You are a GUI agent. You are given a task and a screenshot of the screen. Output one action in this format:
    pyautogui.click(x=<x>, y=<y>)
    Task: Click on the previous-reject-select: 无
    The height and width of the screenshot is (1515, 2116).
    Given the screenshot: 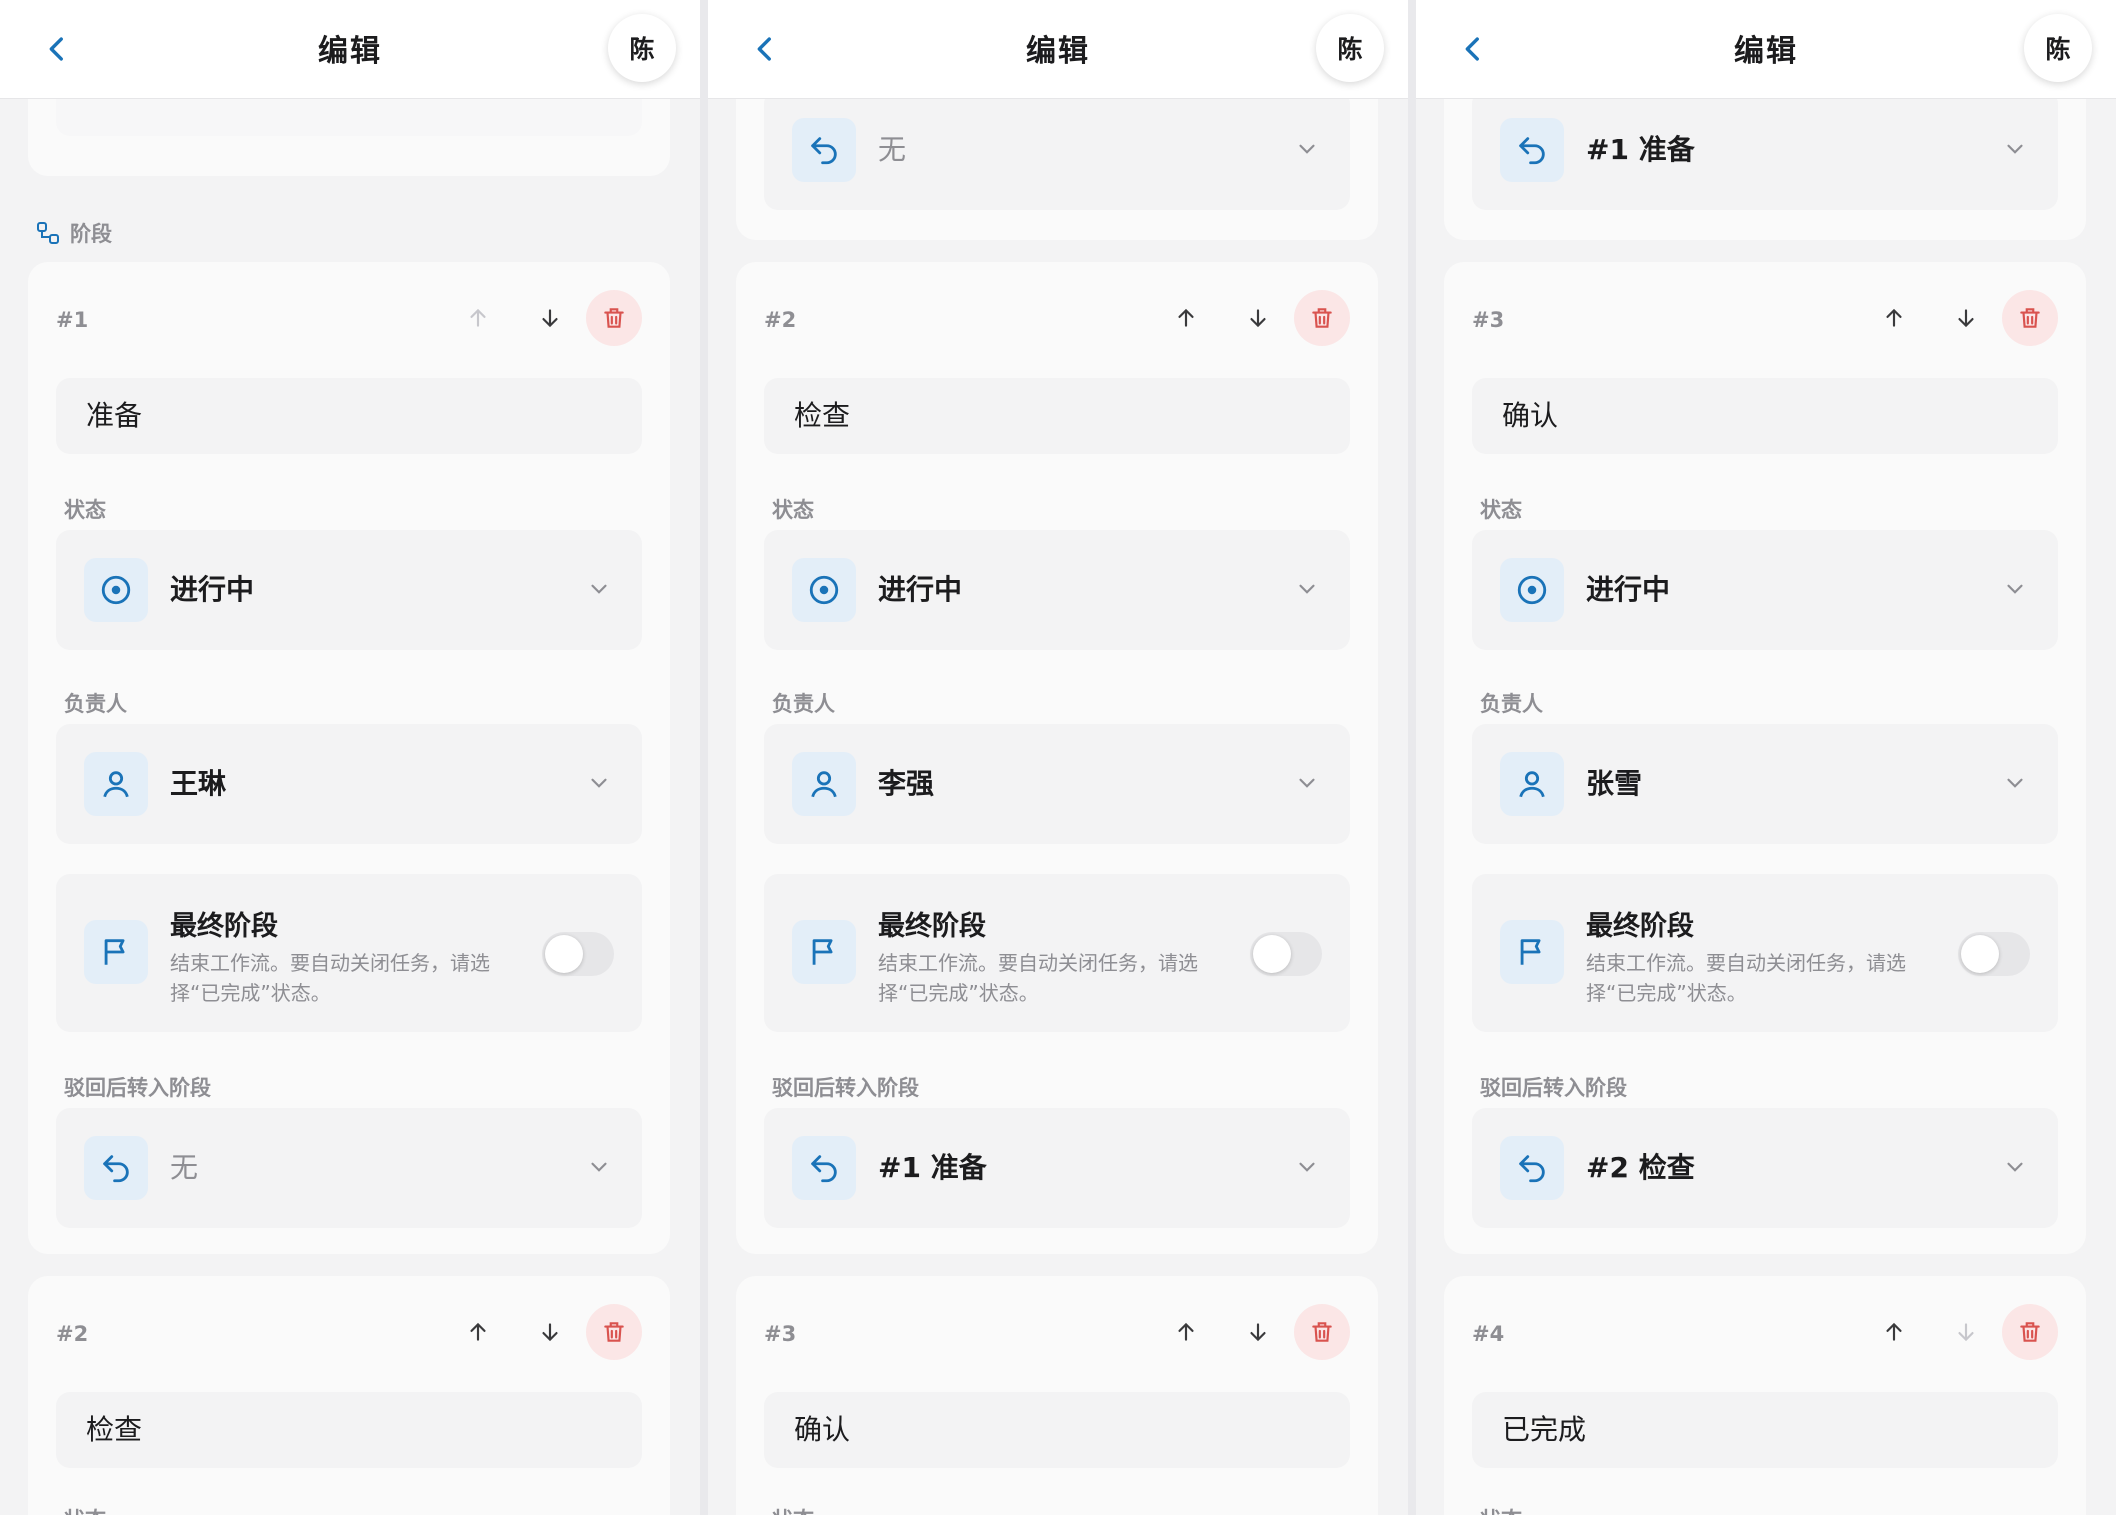 What is the action you would take?
    pyautogui.click(x=1057, y=150)
    